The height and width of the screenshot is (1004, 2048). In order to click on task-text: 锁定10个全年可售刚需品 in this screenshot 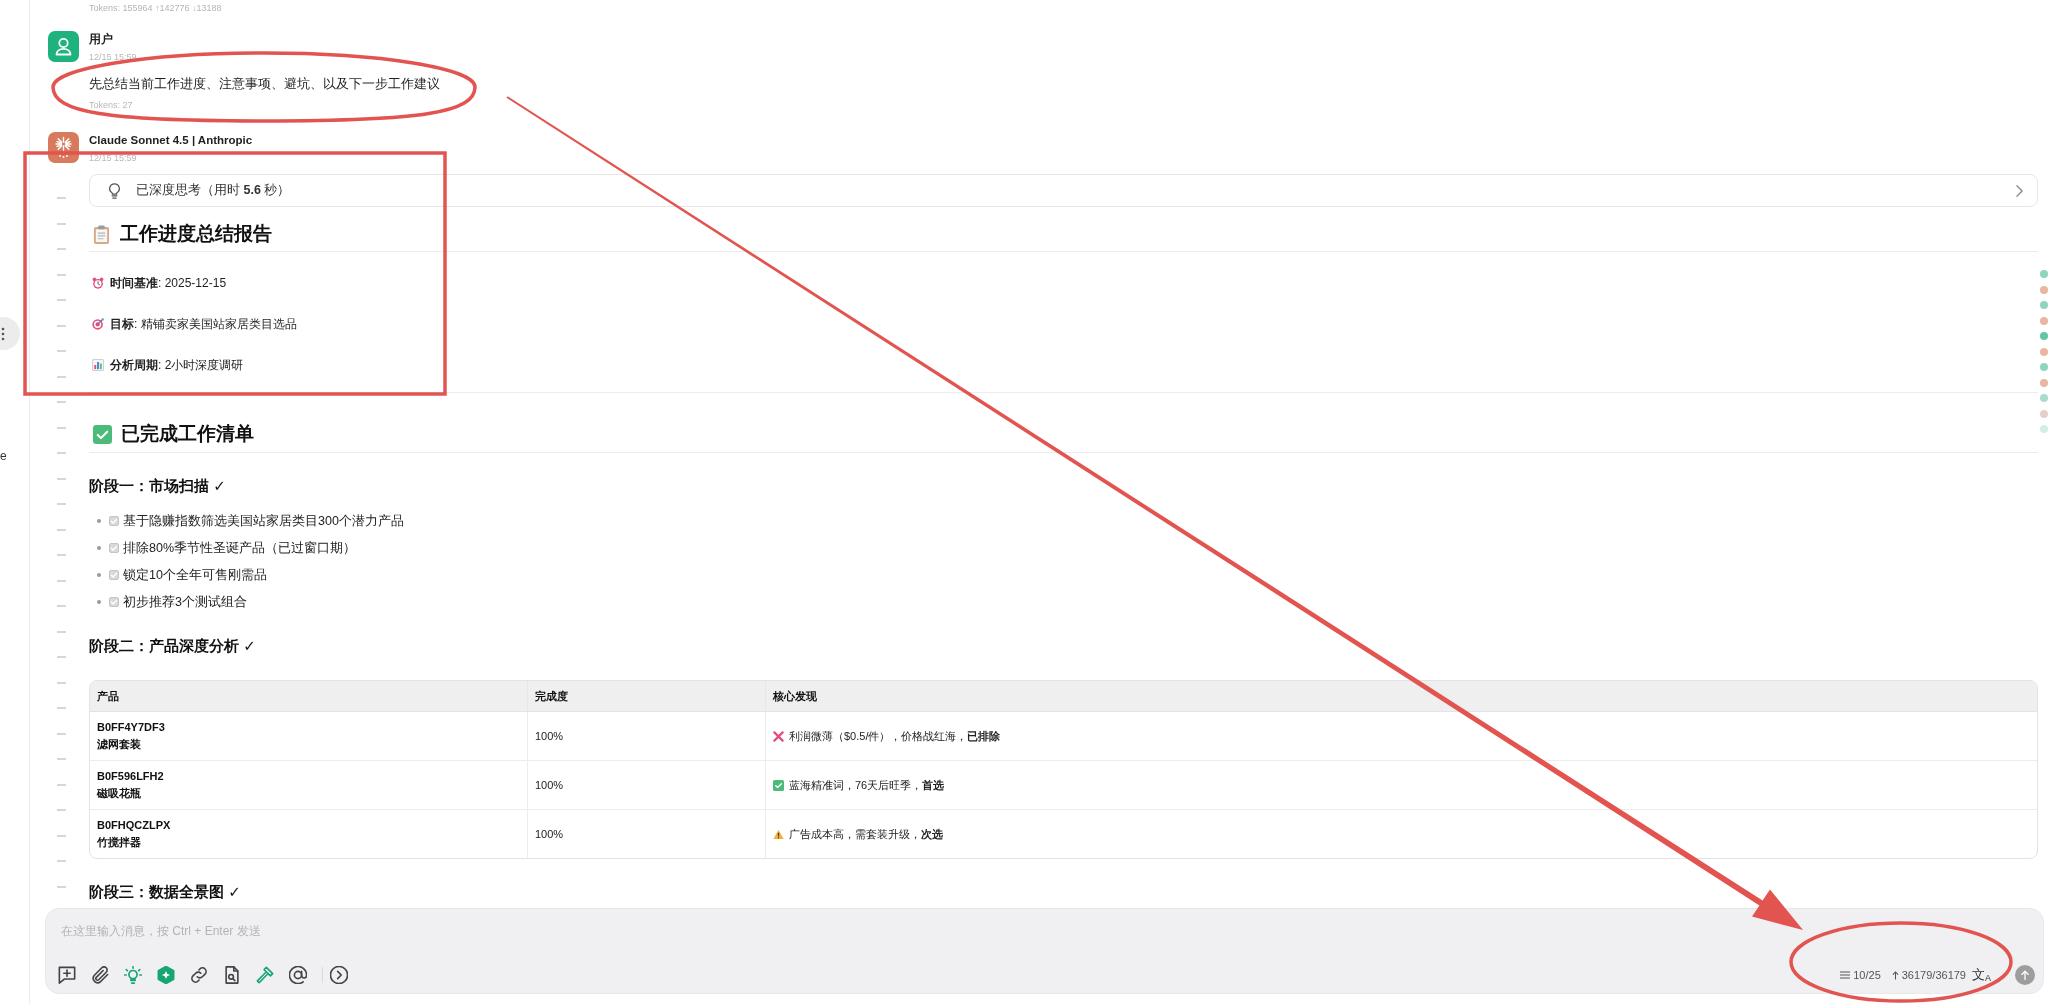, I will do `click(195, 575)`.